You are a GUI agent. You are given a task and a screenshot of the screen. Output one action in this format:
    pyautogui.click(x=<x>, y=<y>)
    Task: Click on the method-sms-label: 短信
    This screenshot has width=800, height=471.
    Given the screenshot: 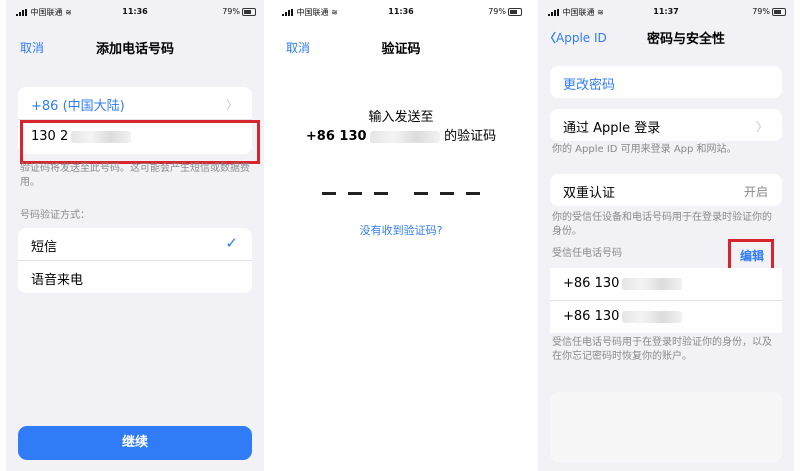 What is the action you would take?
    pyautogui.click(x=44, y=247)
    